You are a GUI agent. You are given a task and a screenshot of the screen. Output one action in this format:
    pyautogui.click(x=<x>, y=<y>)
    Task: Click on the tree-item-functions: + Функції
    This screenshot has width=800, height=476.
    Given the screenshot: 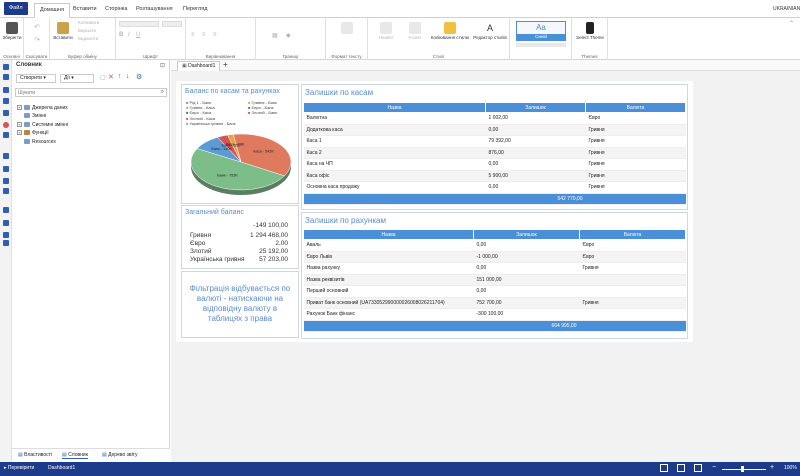 What is the action you would take?
    pyautogui.click(x=33, y=133)
    